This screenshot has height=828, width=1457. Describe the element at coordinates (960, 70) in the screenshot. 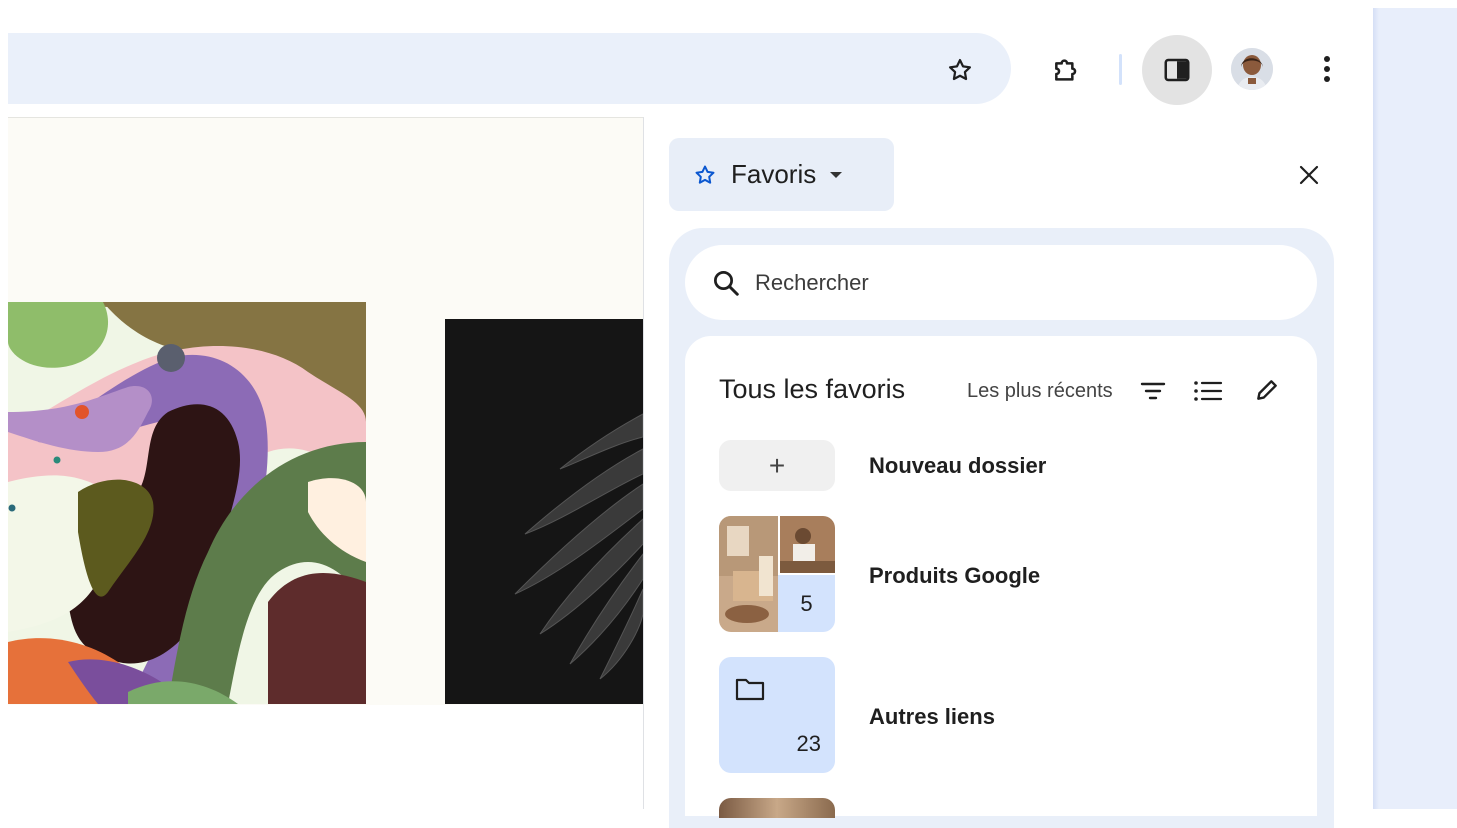

I see `bookmark-star-icon` at that location.